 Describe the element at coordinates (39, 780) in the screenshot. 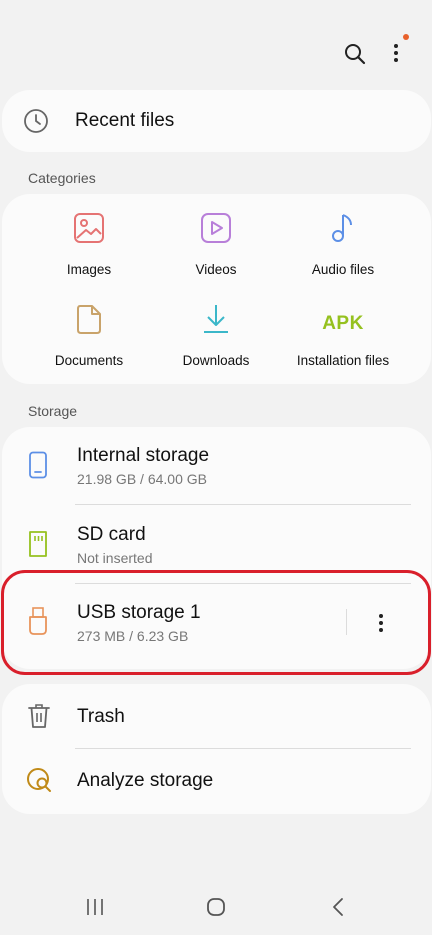

I see `analyze-storage-icon` at that location.